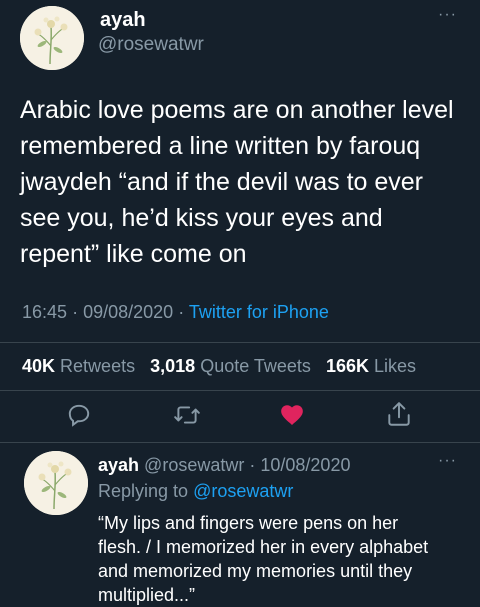 This screenshot has height=607, width=480. Describe the element at coordinates (292, 415) in the screenshot. I see `like-icon` at that location.